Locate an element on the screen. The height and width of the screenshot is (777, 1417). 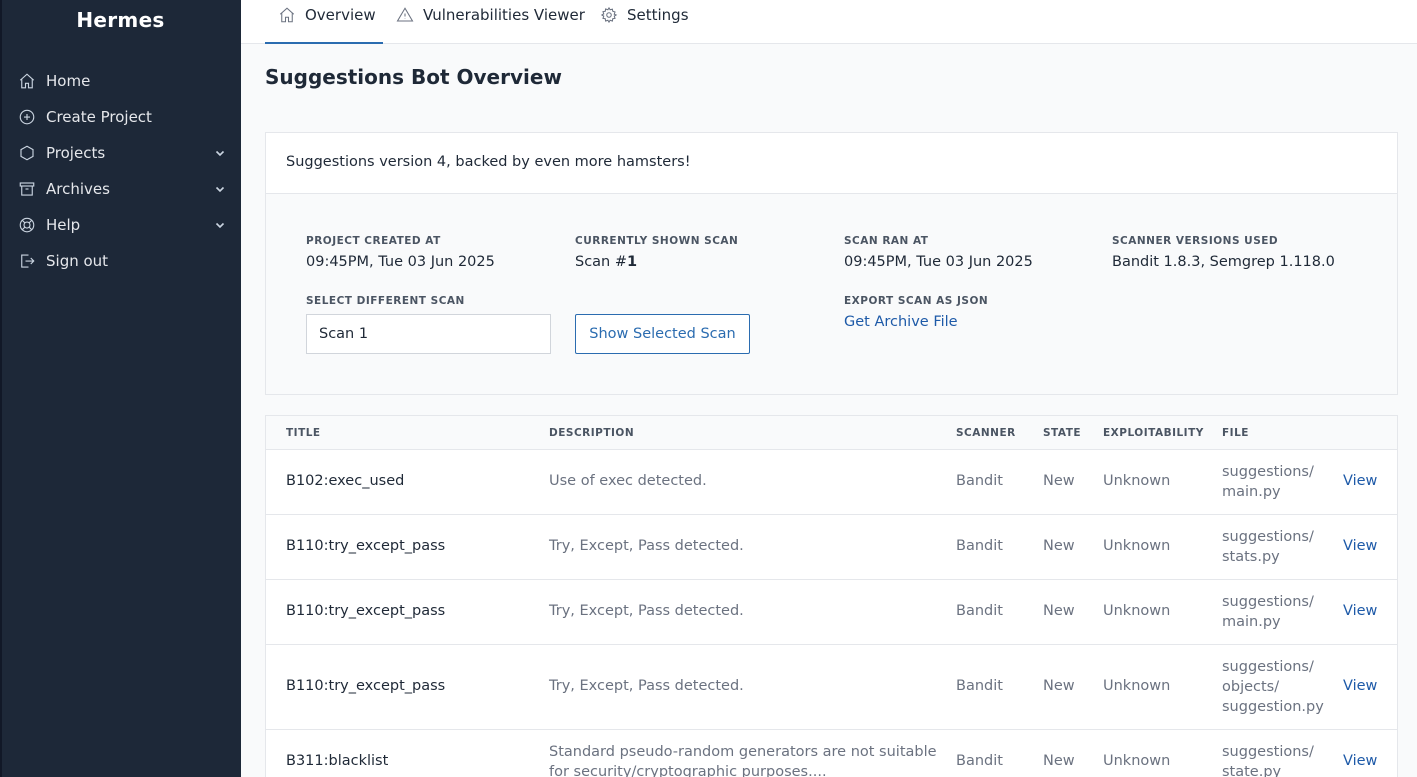
field-label: Export Scan as JSON is located at coordinates (916, 301).